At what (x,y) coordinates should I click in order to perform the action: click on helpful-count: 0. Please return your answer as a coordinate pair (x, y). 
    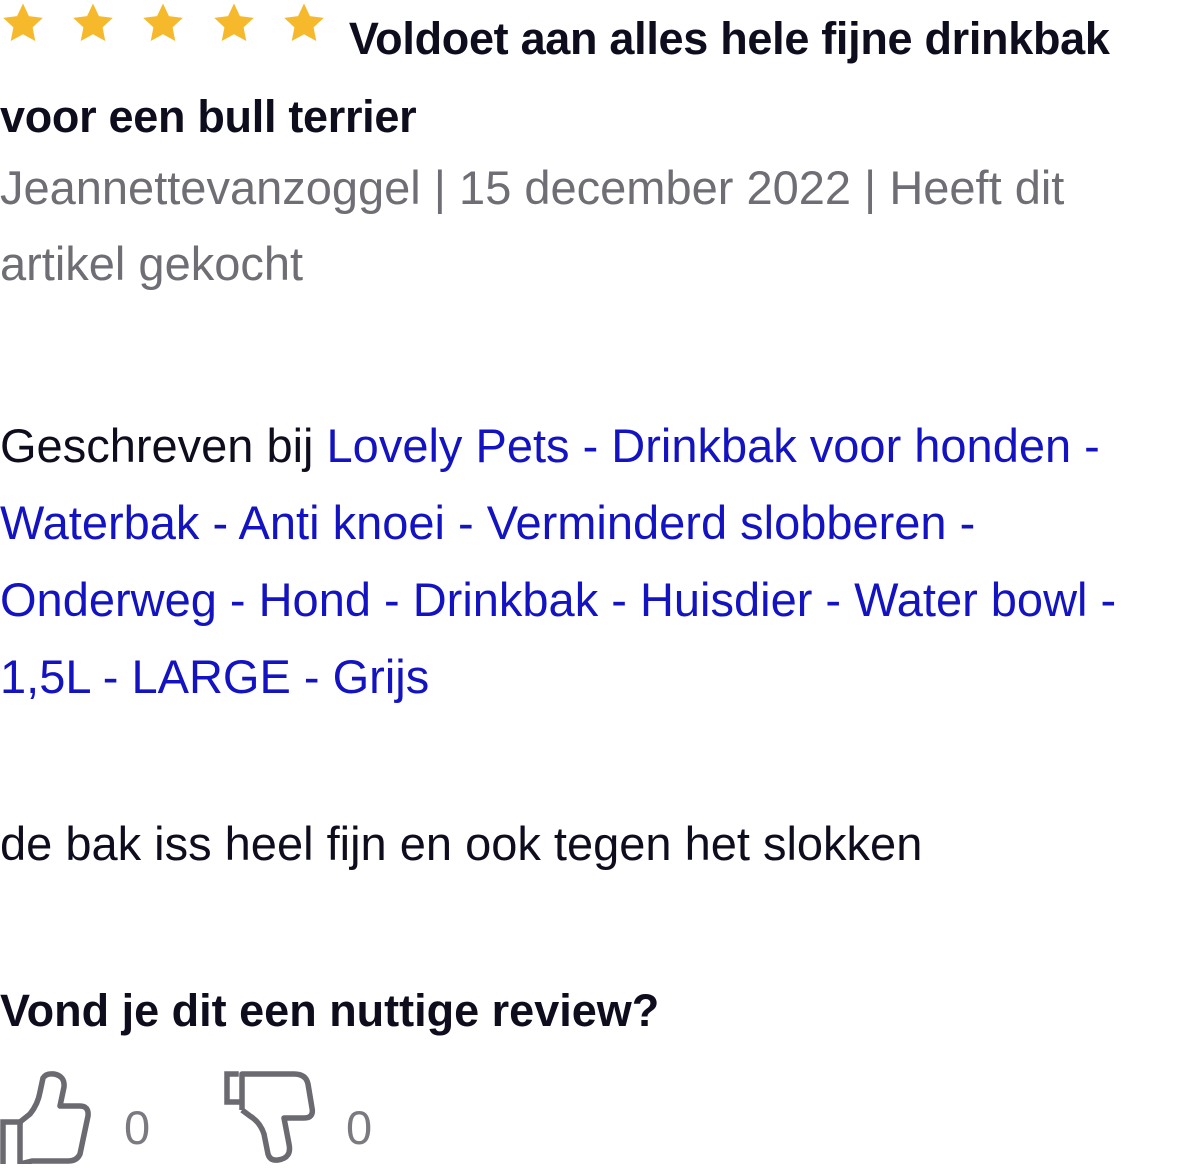
    Looking at the image, I should click on (137, 1127).